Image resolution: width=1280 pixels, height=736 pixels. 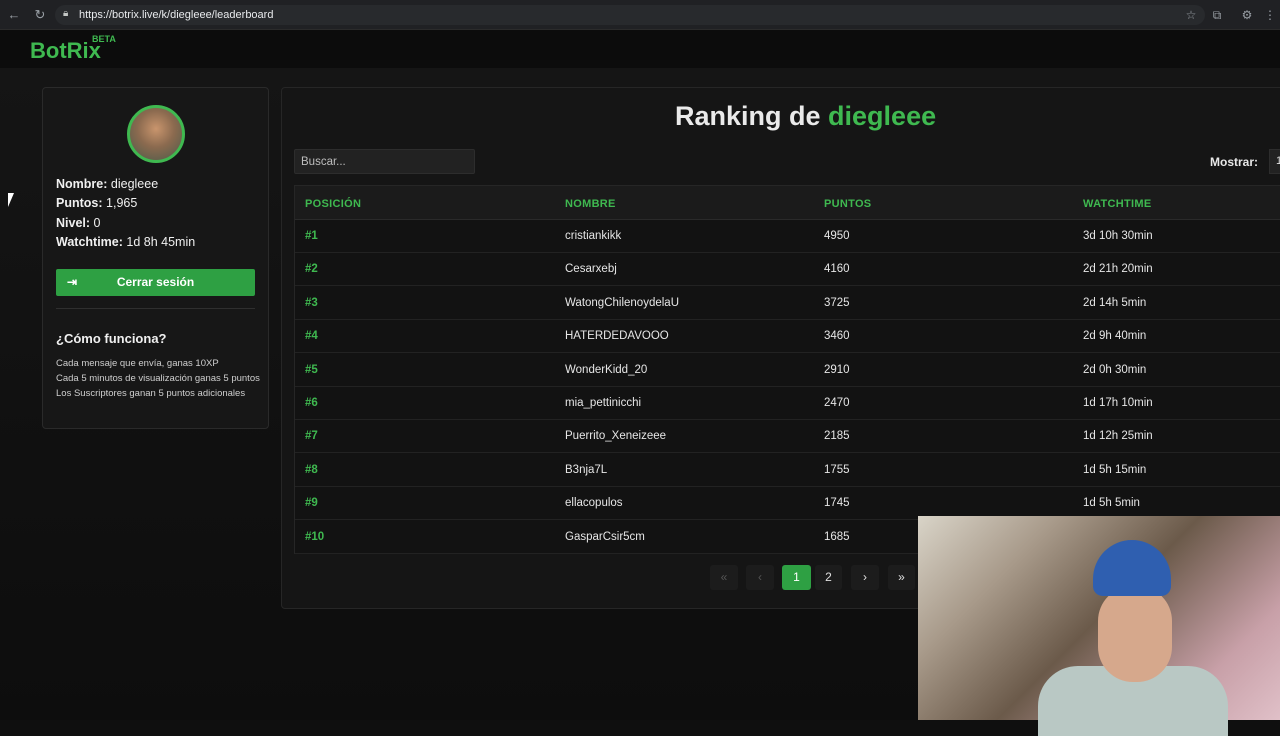 I want to click on logout-button: ⇥ Cerrar sesión, so click(x=155, y=282).